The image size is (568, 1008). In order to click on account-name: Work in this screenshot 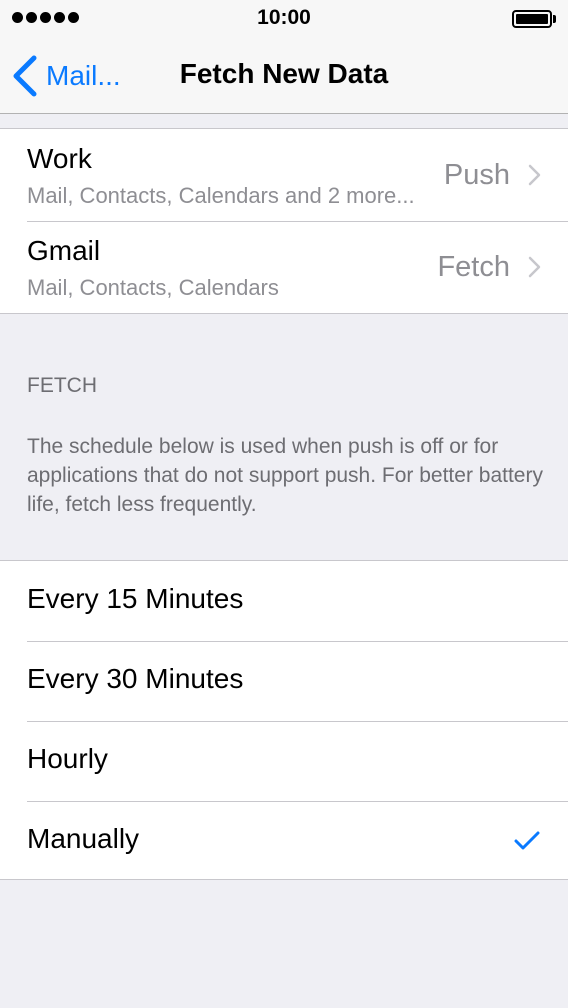, I will do `click(59, 158)`.